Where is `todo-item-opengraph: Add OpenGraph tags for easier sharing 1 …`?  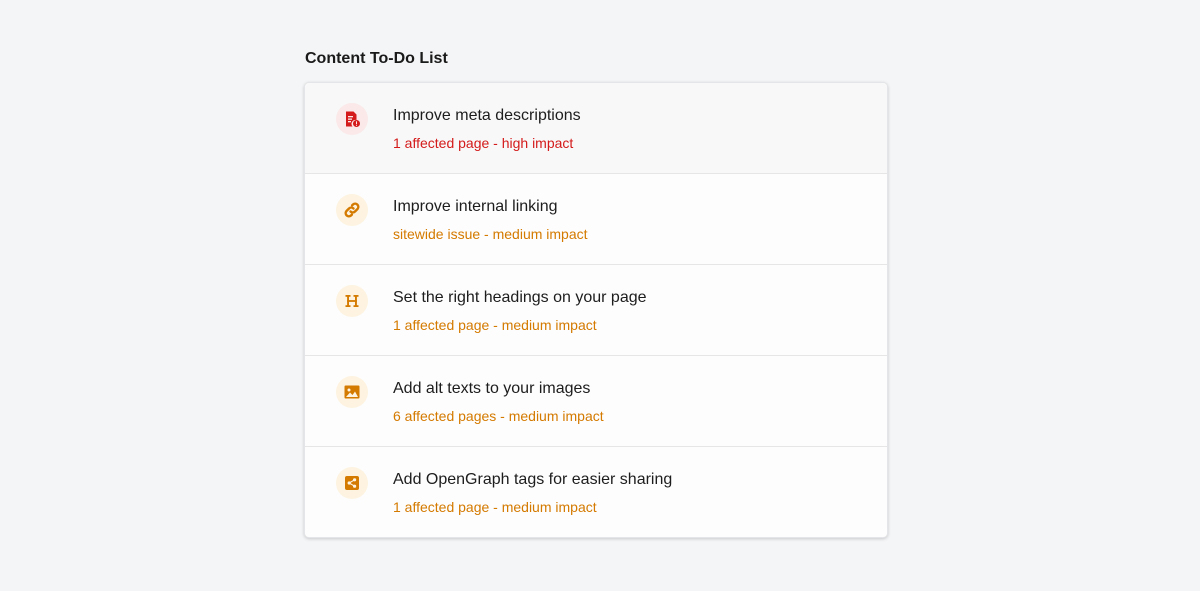 todo-item-opengraph: Add OpenGraph tags for easier sharing 1 … is located at coordinates (596, 492).